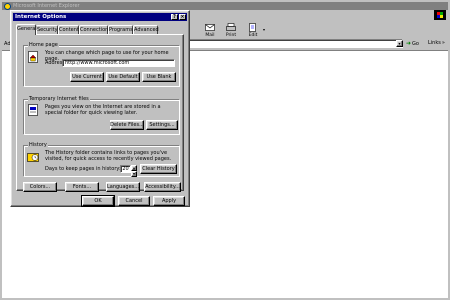  I want to click on days-value: 20, so click(125, 169).